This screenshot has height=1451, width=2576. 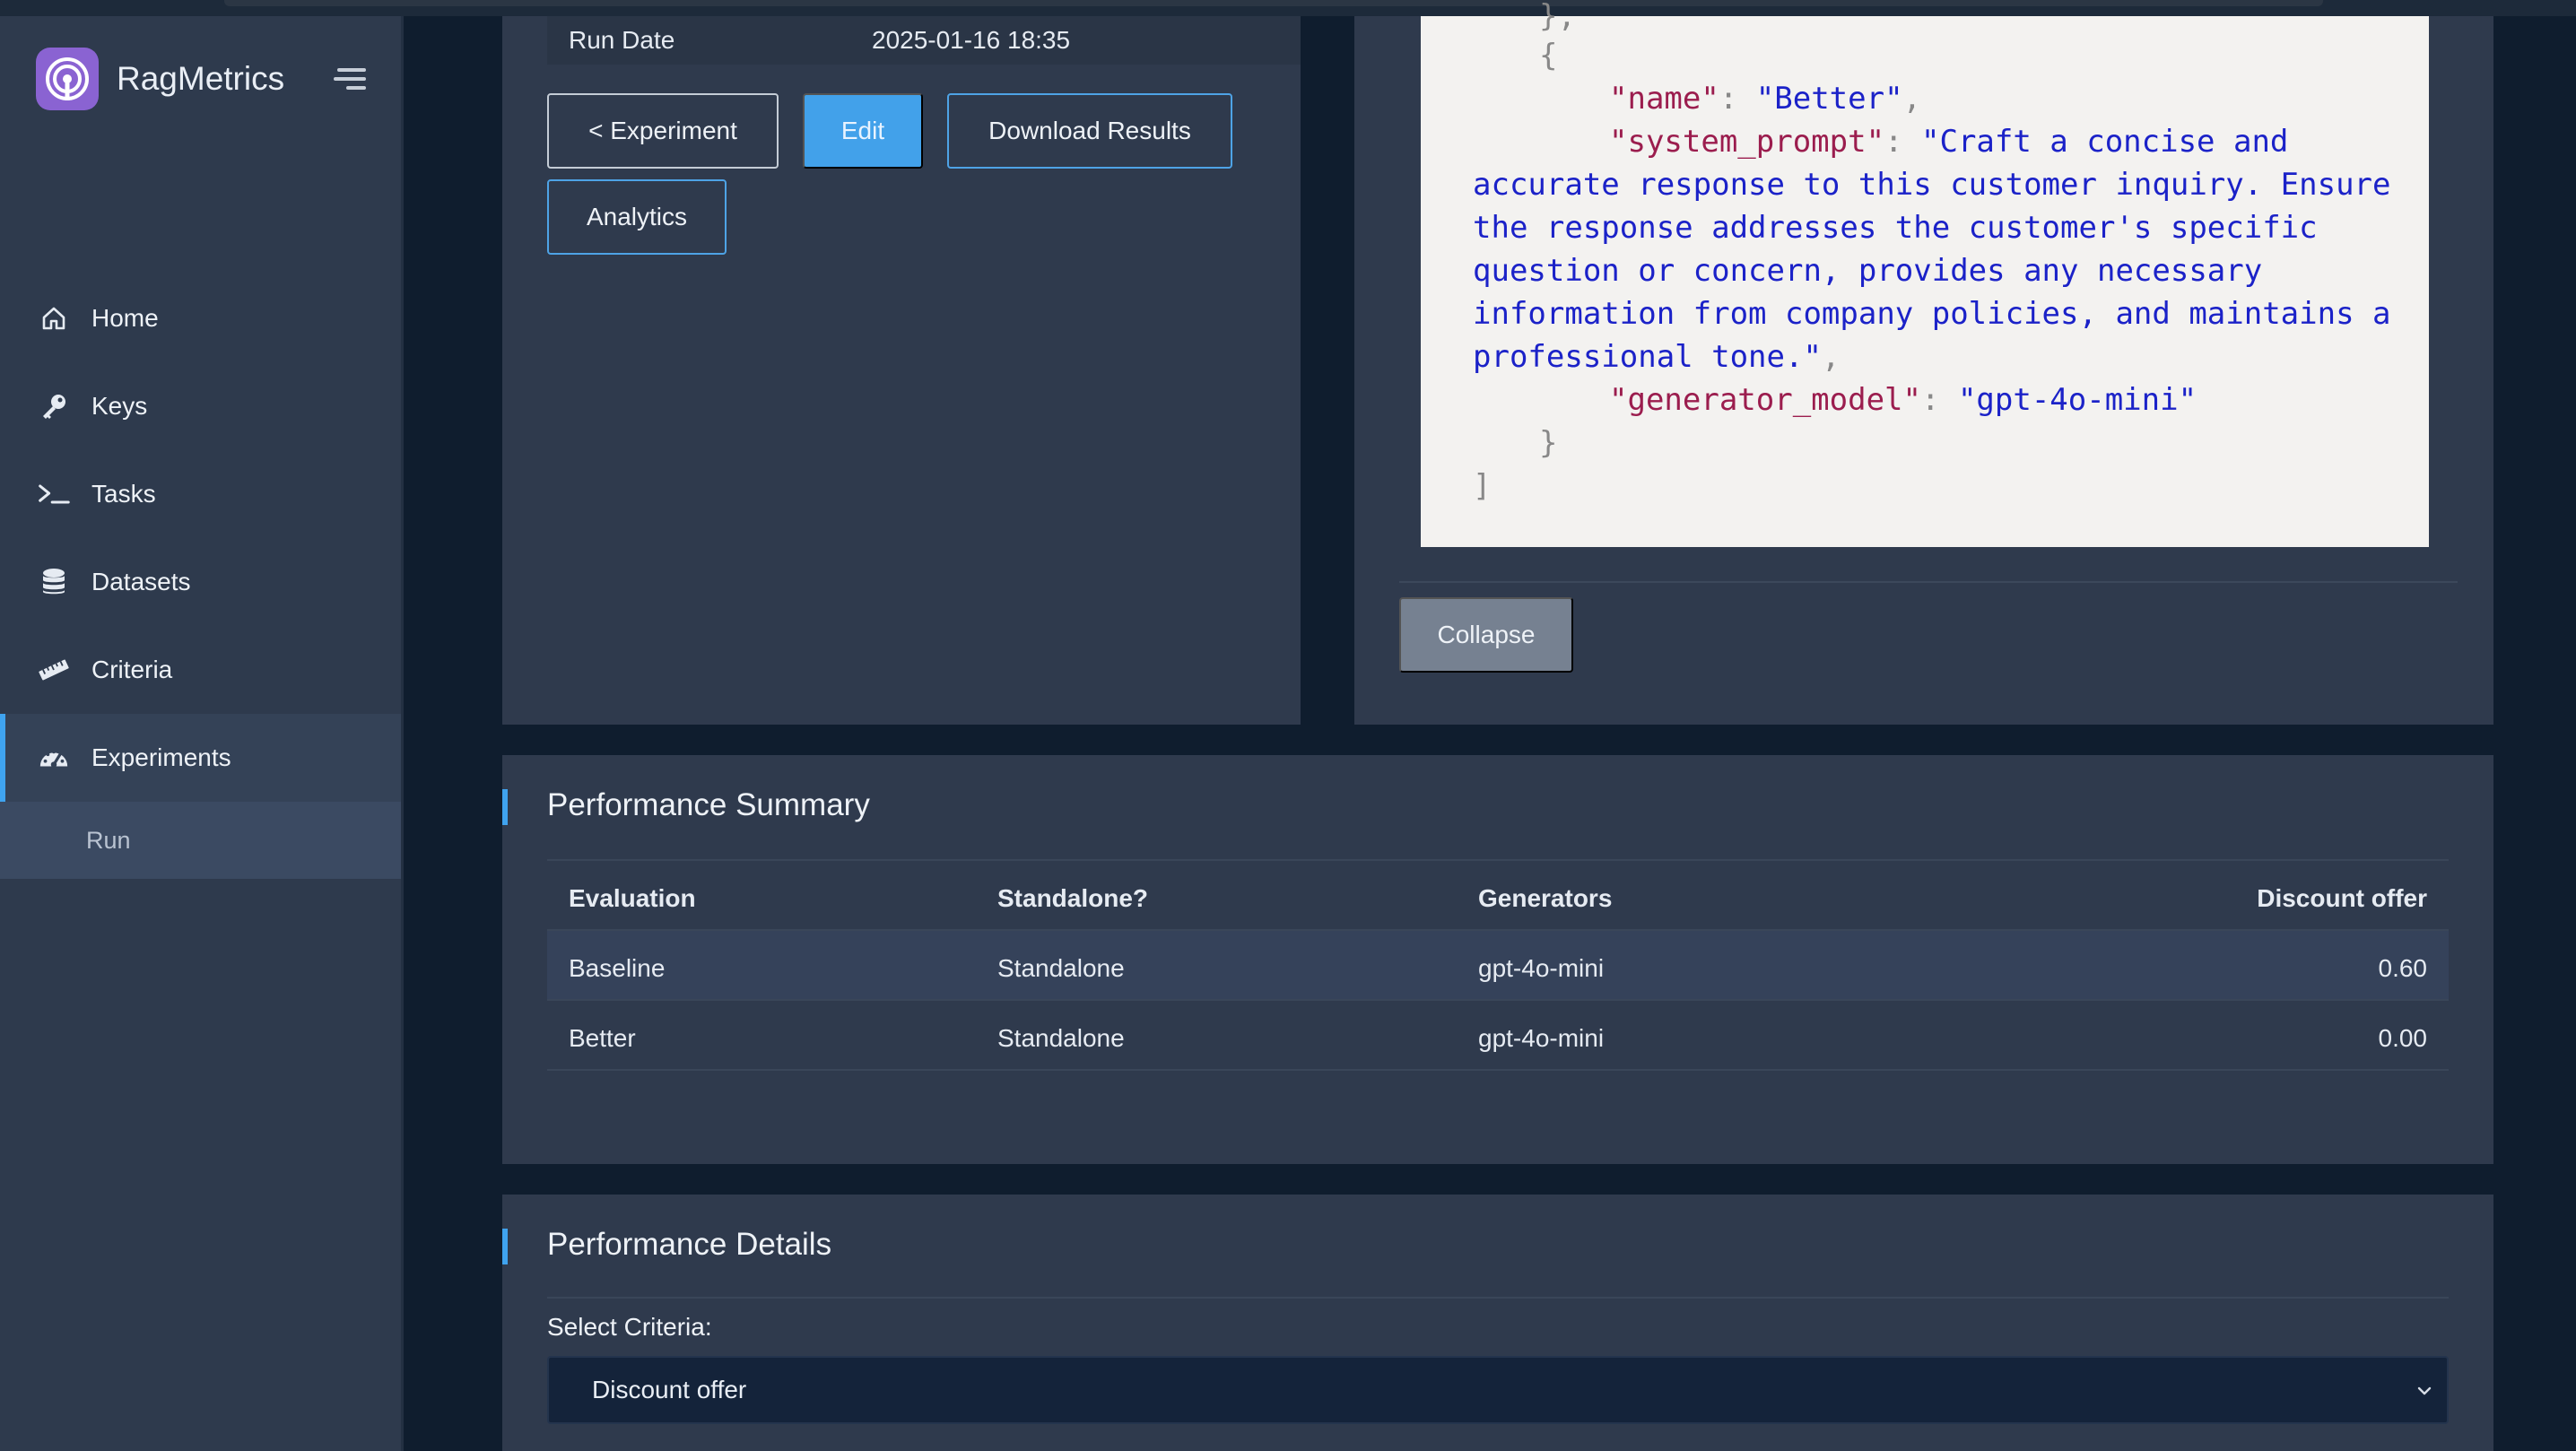 What do you see at coordinates (1765, 400) in the screenshot?
I see `code-key: "generator_model"` at bounding box center [1765, 400].